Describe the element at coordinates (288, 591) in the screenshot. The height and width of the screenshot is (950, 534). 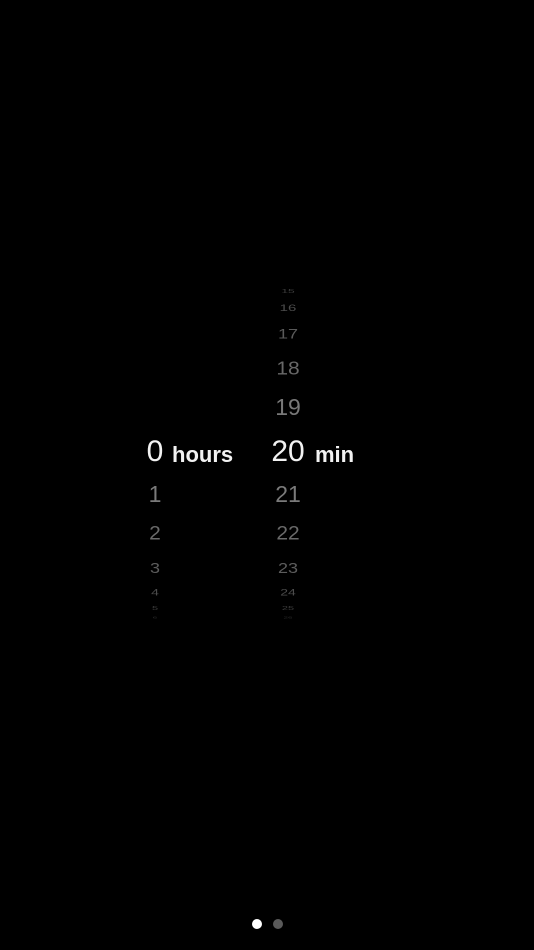
I see `minutes-option: 24` at that location.